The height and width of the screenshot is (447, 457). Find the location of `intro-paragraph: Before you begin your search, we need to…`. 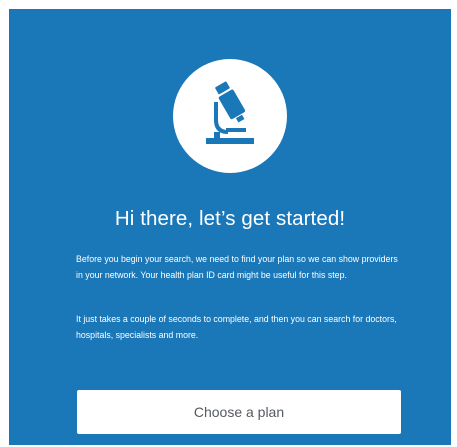

intro-paragraph: Before you begin your search, we need to… is located at coordinates (237, 267).